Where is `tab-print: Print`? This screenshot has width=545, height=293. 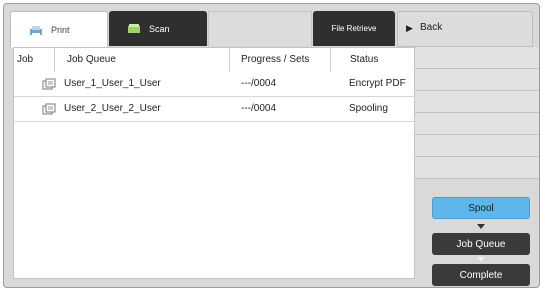 tab-print: Print is located at coordinates (59, 29).